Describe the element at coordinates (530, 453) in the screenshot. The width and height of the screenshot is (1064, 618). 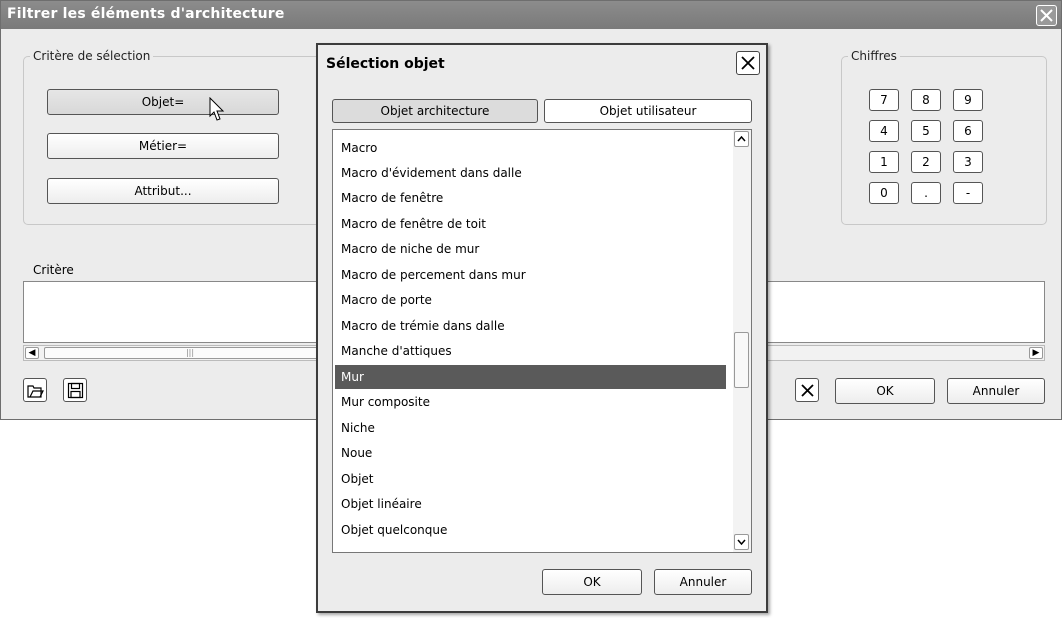
I see `list-item: Noue` at that location.